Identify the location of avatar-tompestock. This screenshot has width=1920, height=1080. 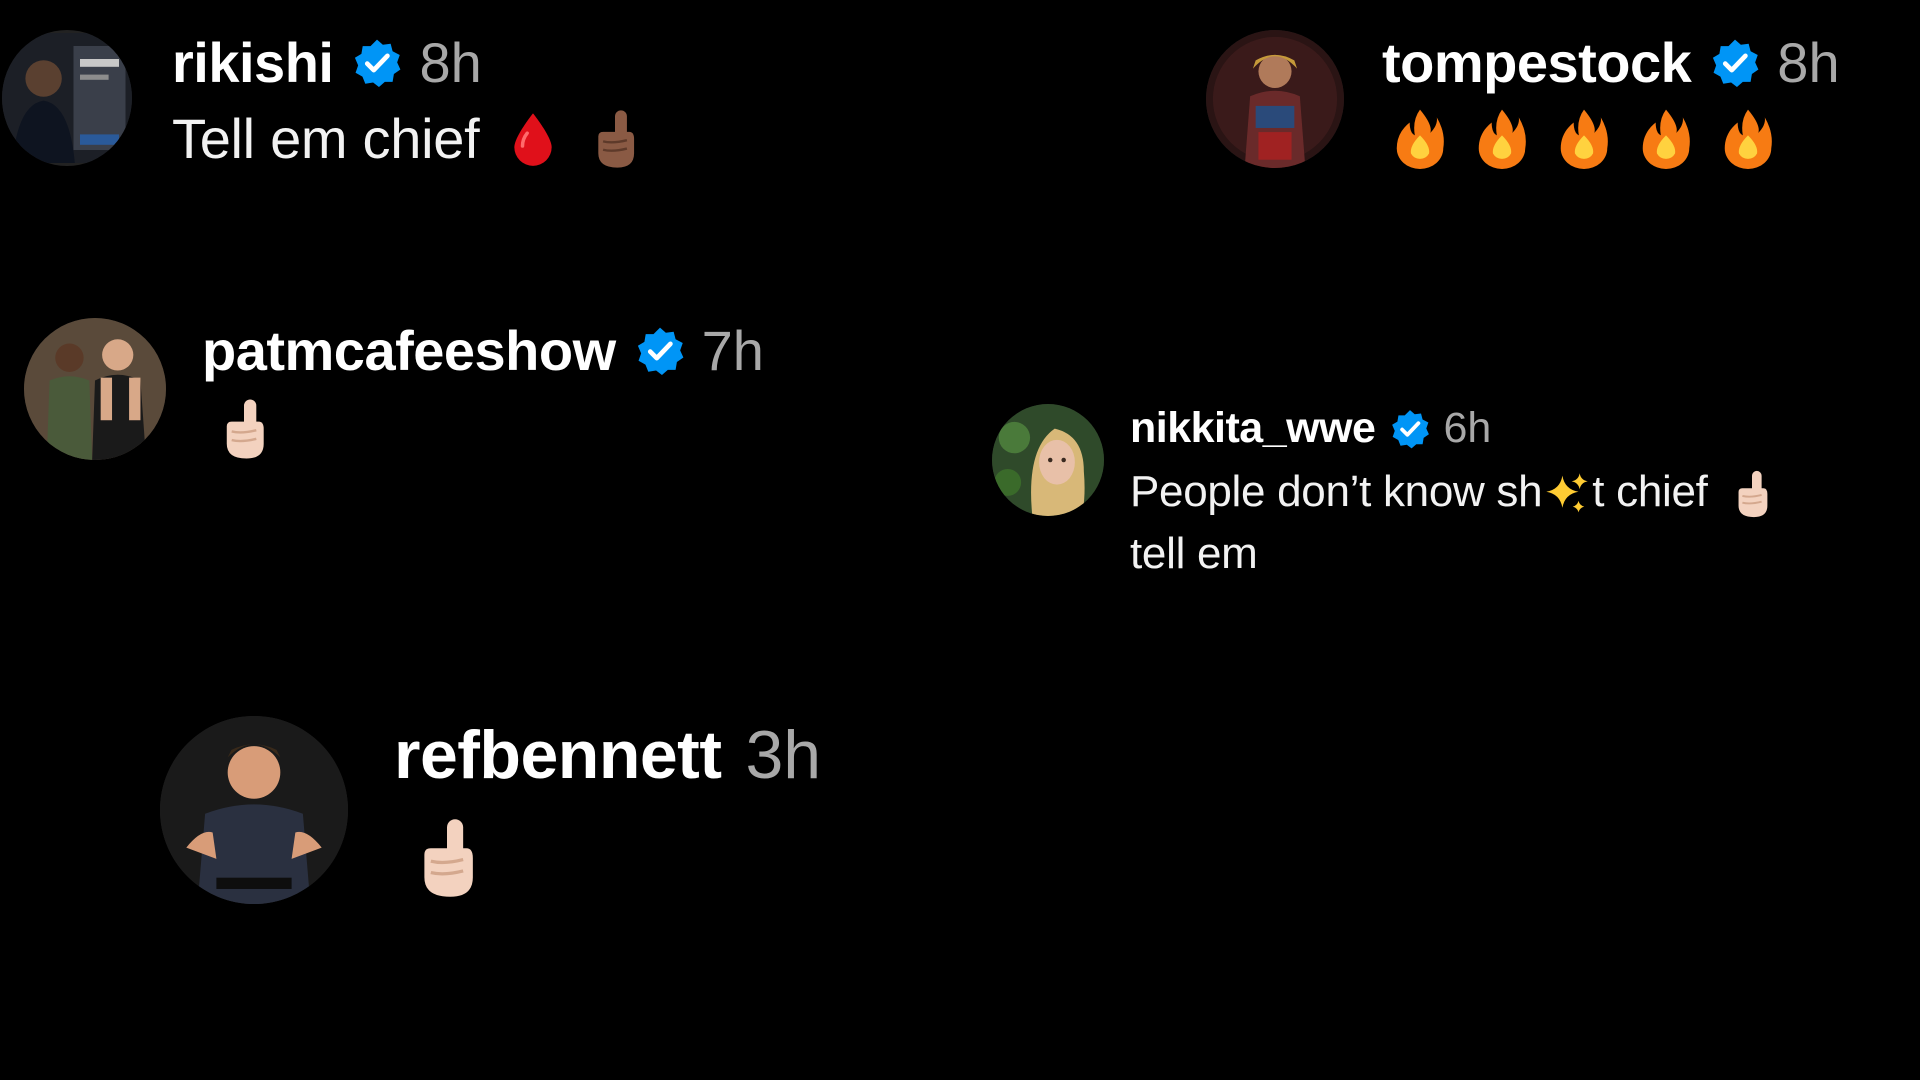
(1275, 99).